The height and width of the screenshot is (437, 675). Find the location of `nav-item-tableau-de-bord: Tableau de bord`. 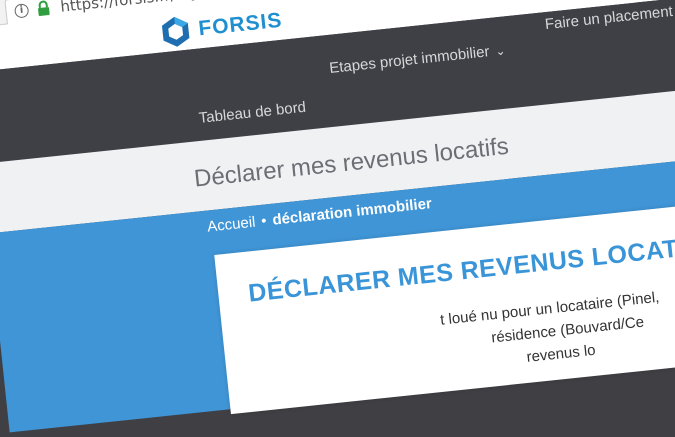

nav-item-tableau-de-bord: Tableau de bord is located at coordinates (252, 113).